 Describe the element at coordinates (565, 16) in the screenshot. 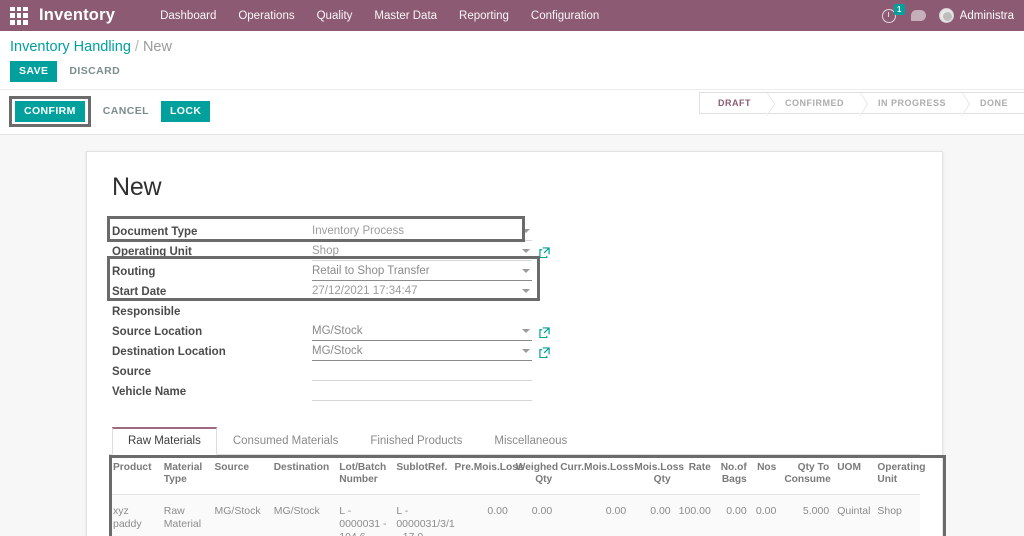

I see `menu-item-configuration: Configuration` at that location.